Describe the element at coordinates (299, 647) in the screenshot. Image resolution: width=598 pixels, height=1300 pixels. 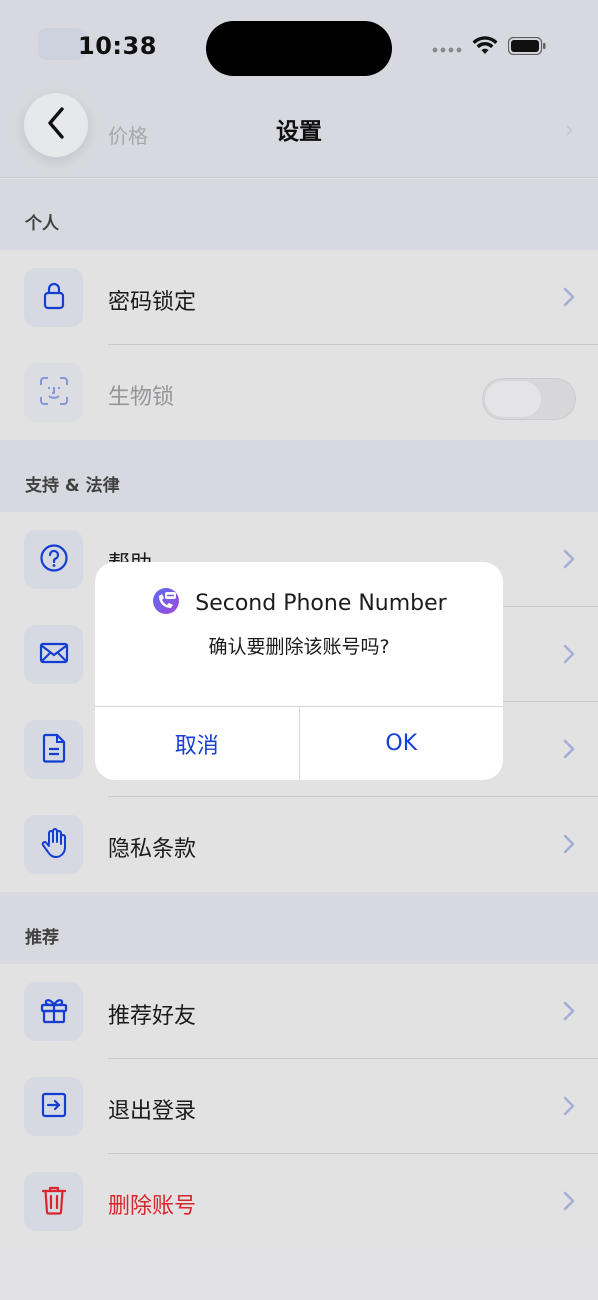
I see `dialog-message: 确认要删除该账号吗?` at that location.